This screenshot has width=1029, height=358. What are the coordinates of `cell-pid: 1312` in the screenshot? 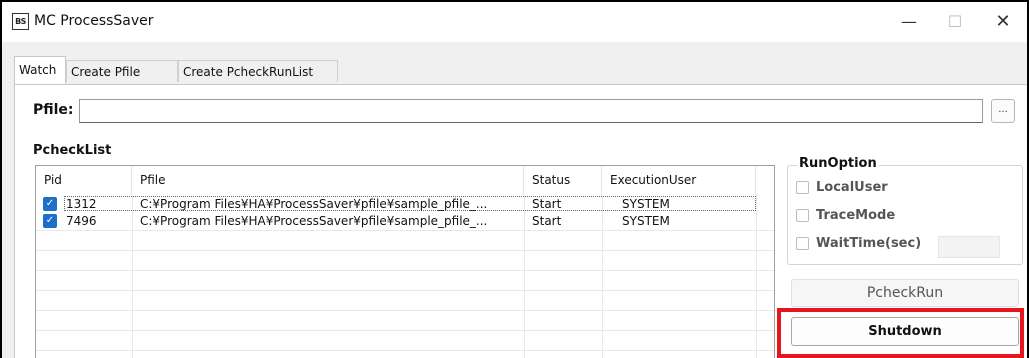 It's located at (81, 204).